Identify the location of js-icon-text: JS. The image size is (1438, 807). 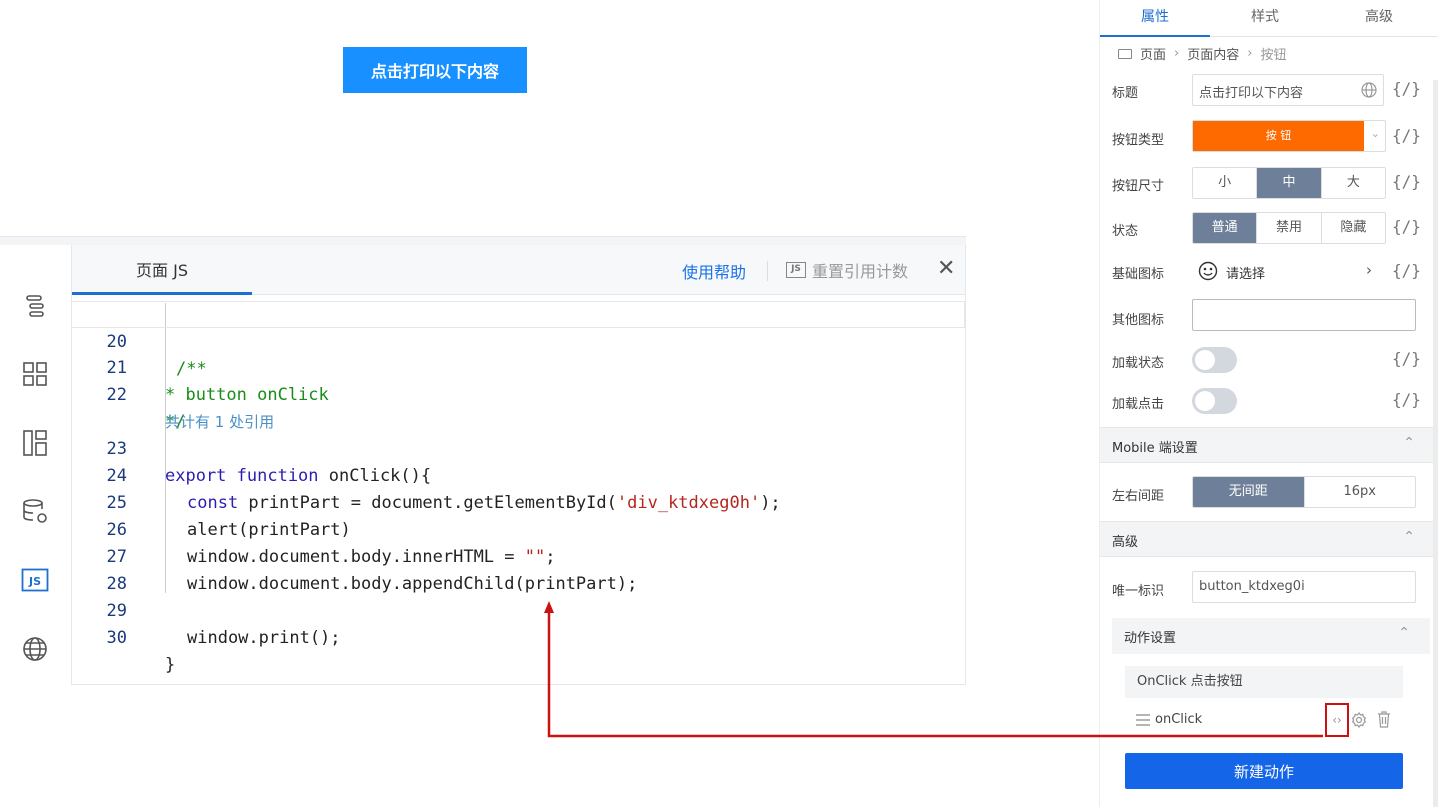
(34, 581).